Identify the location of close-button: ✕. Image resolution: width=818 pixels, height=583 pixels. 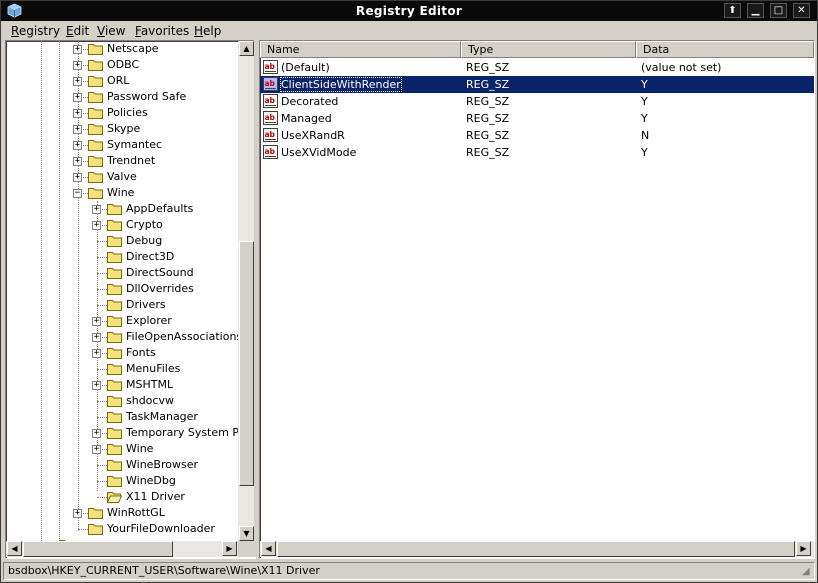
(801, 10).